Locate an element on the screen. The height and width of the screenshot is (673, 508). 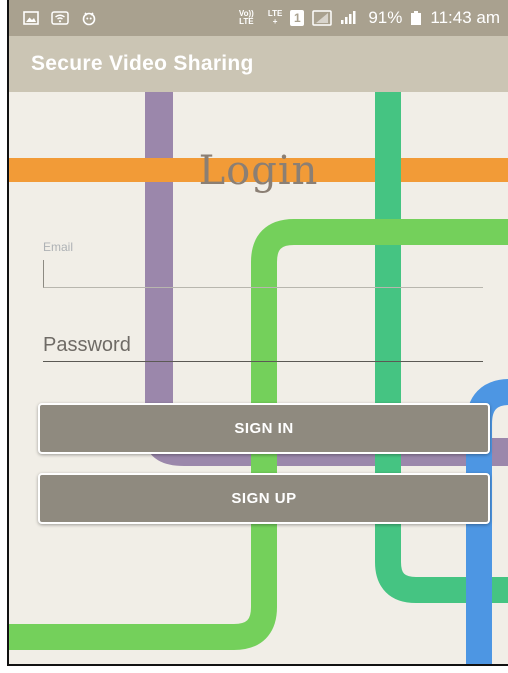
notification-icon is located at coordinates (89, 18).